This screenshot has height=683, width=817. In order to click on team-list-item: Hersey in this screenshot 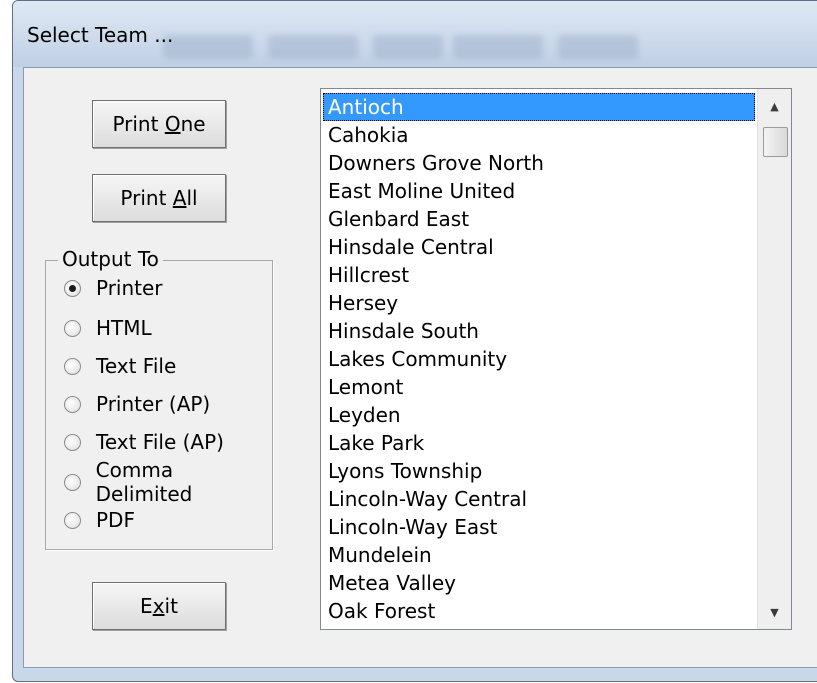, I will do `click(539, 303)`.